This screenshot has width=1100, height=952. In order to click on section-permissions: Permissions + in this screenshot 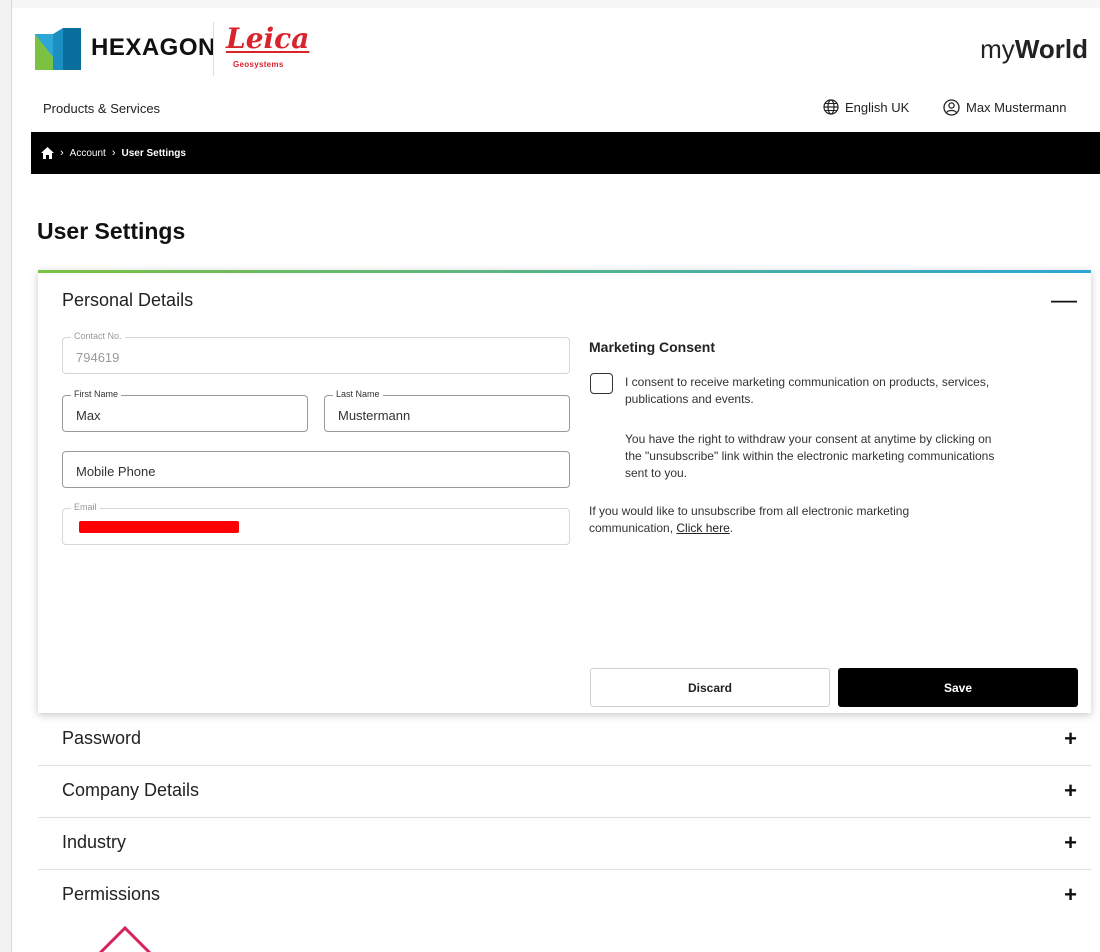, I will do `click(564, 896)`.